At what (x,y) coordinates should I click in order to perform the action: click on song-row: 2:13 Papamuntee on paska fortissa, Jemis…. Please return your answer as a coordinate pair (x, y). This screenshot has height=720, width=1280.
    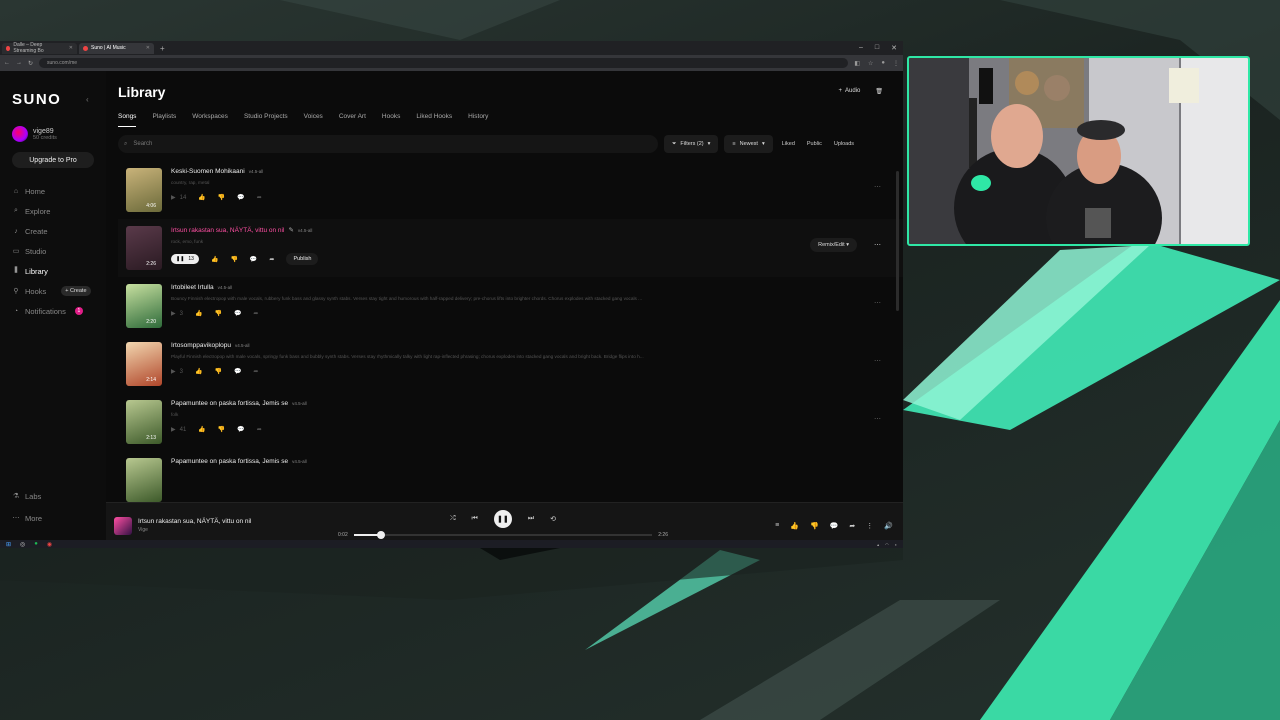
    Looking at the image, I should click on (510, 422).